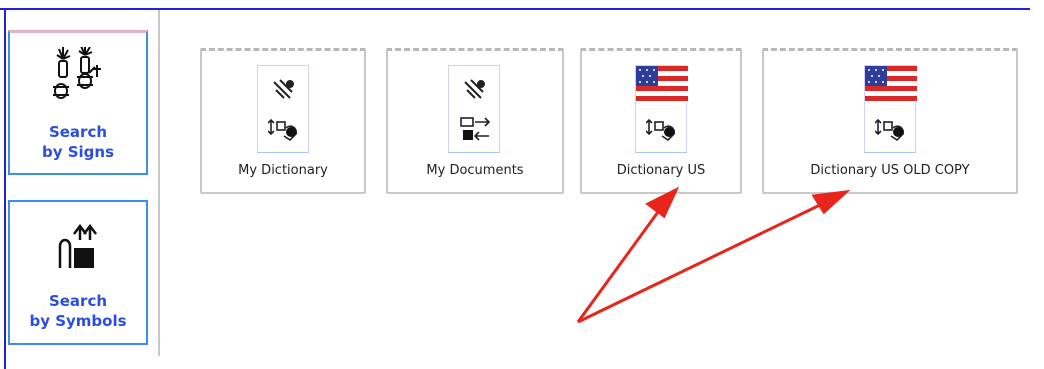  What do you see at coordinates (661, 170) in the screenshot?
I see `dictionary-label: Dictionary US` at bounding box center [661, 170].